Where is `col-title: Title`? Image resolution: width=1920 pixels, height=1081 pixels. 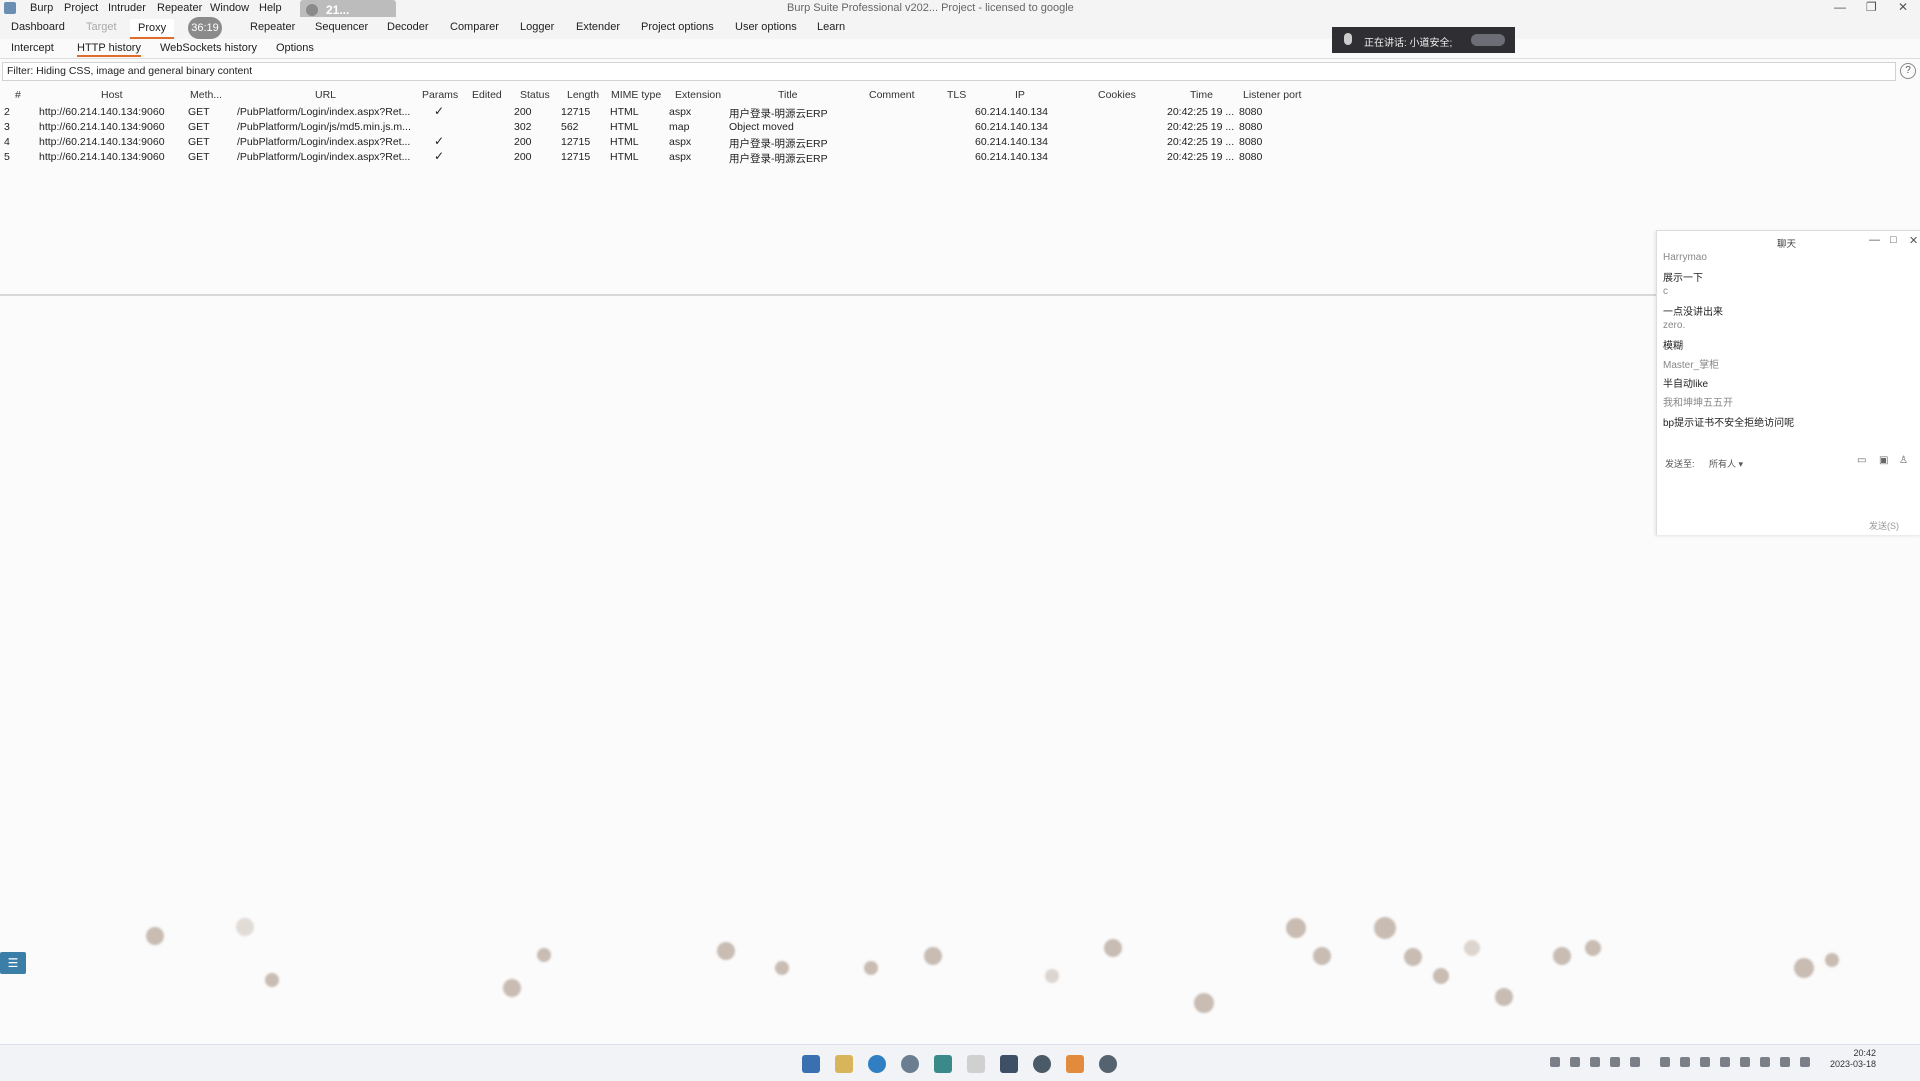 col-title: Title is located at coordinates (787, 95).